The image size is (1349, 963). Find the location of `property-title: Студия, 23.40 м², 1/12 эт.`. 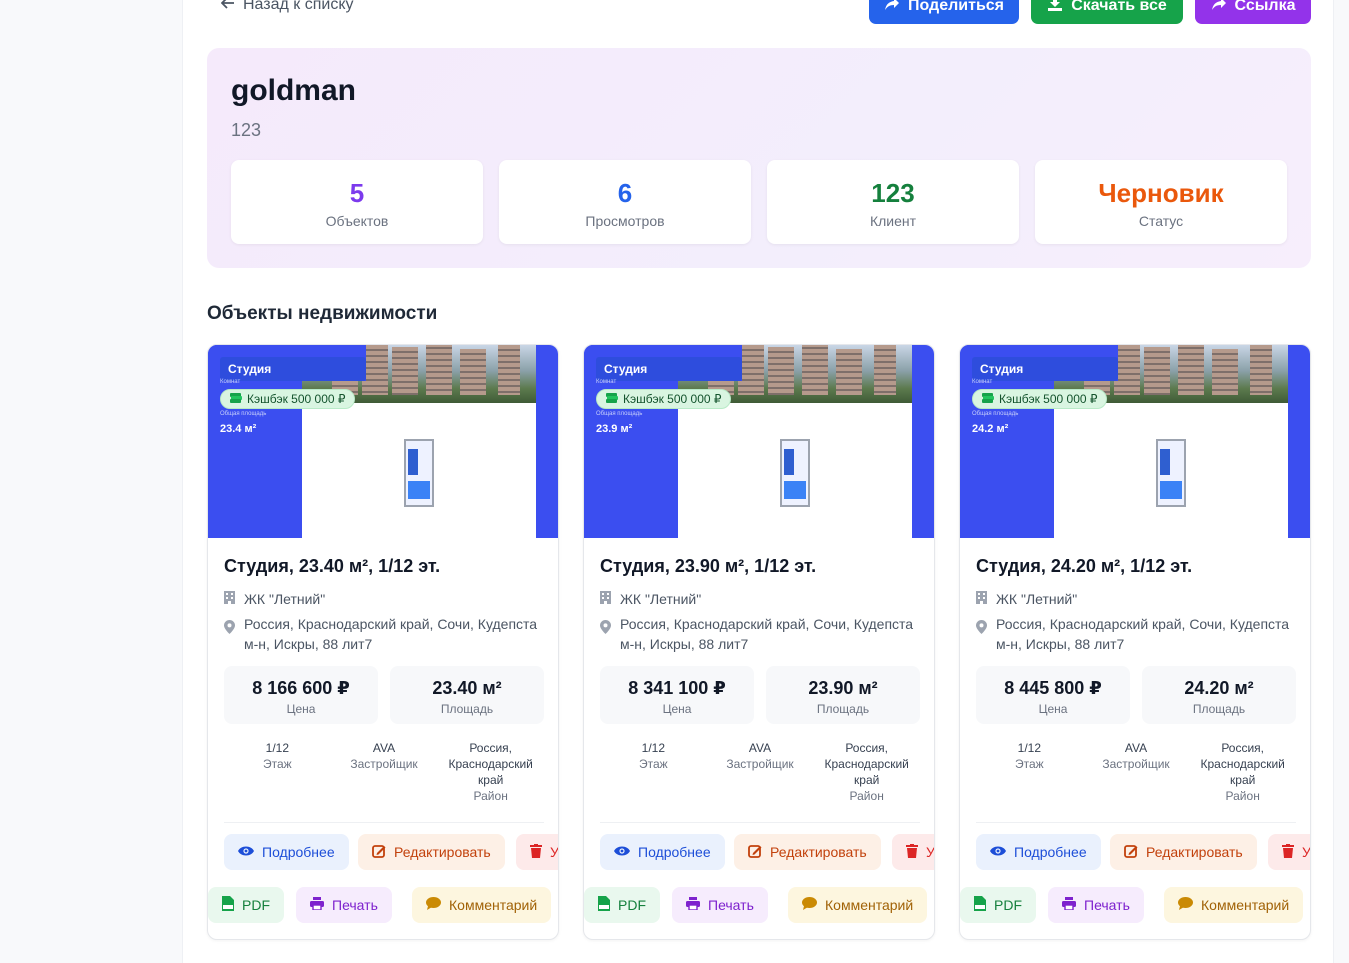

property-title: Студия, 23.40 м², 1/12 эт. is located at coordinates (384, 566).